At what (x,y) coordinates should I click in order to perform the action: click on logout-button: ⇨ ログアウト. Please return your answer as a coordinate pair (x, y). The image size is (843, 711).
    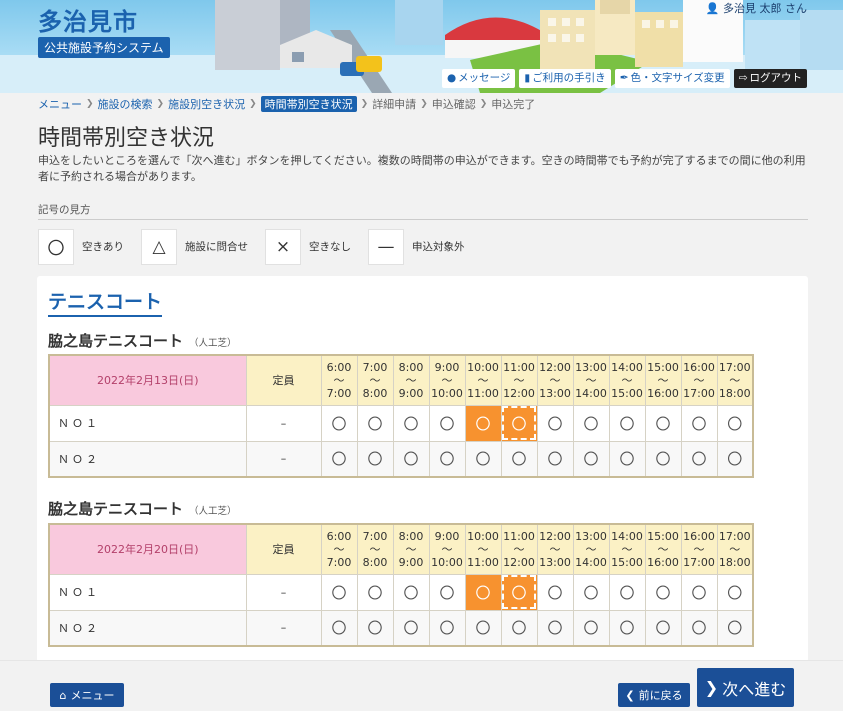
    Looking at the image, I should click on (770, 78).